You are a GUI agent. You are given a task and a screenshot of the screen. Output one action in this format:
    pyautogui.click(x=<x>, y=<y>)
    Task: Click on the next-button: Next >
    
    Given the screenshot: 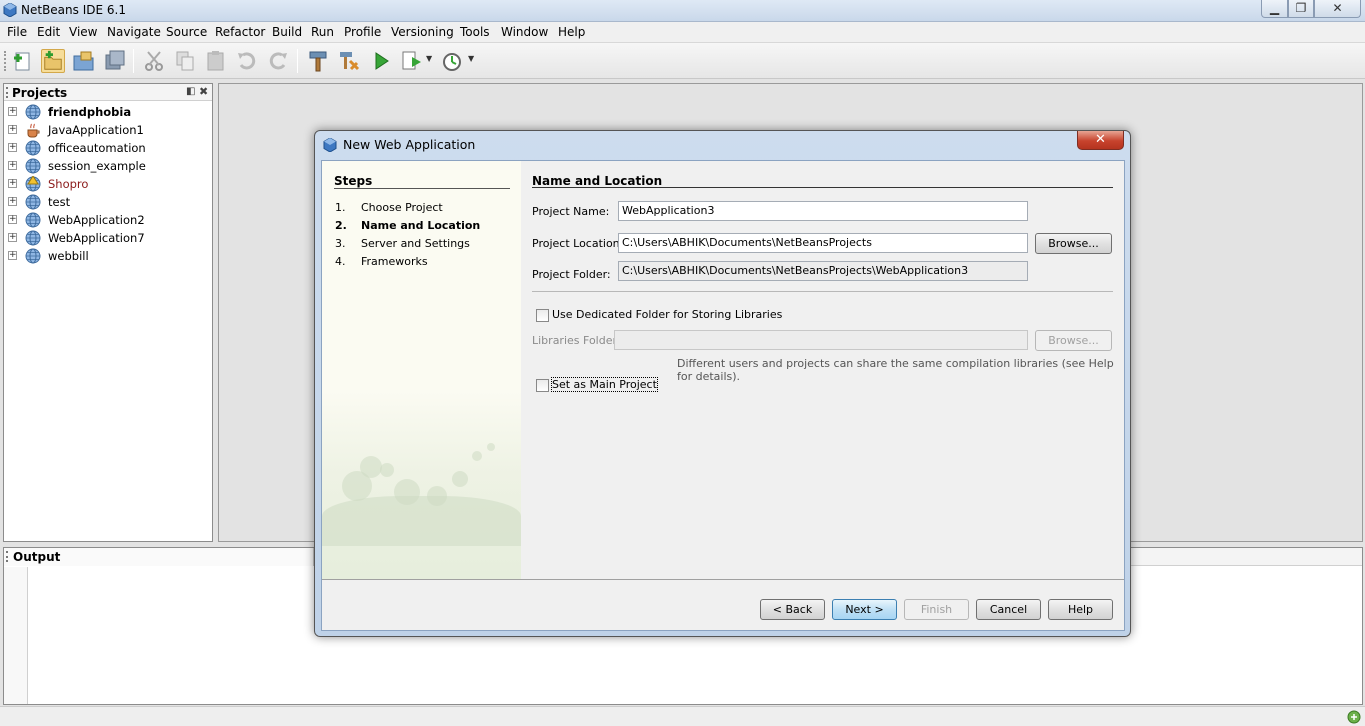 What is the action you would take?
    pyautogui.click(x=864, y=609)
    